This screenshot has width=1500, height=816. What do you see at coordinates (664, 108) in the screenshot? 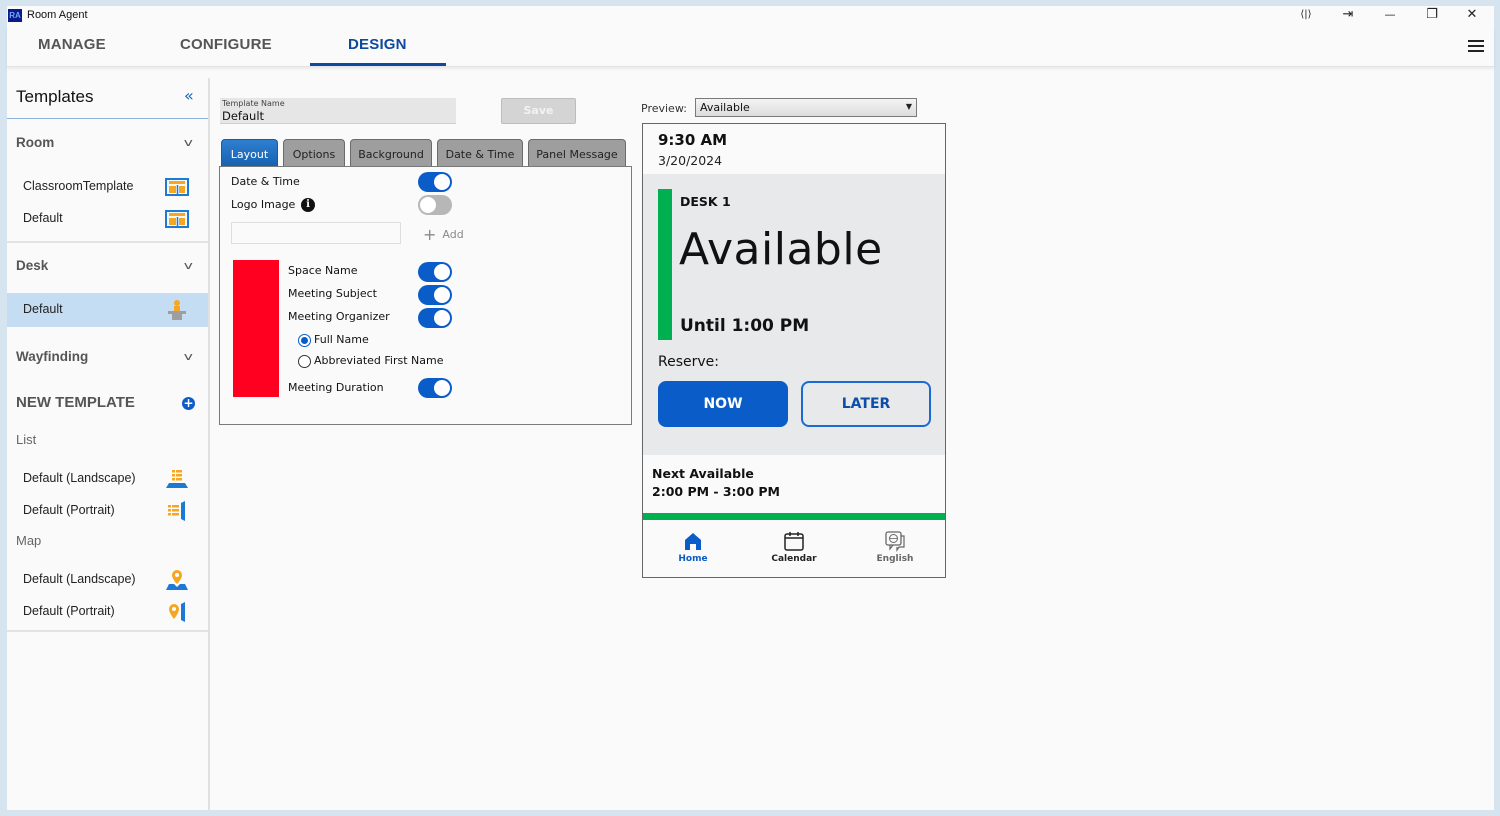
I see `preview-label: Preview:` at bounding box center [664, 108].